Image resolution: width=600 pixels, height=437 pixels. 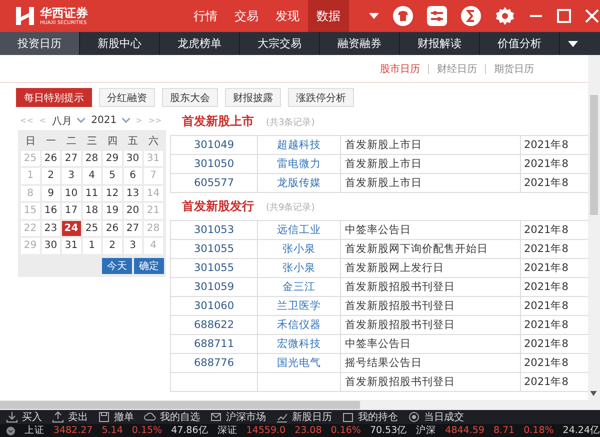 What do you see at coordinates (266, 430) in the screenshot?
I see `index-value: 14559.0` at bounding box center [266, 430].